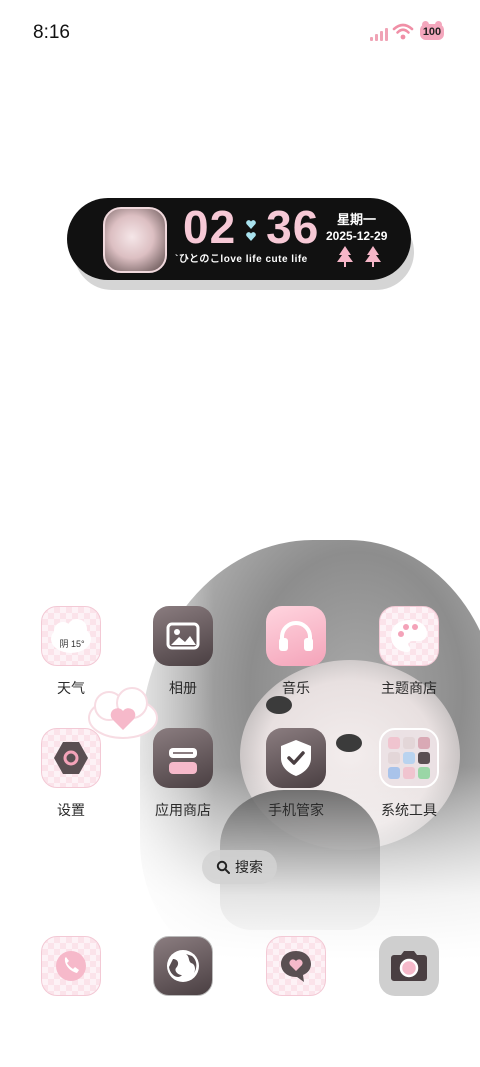 This screenshot has width=480, height=1067. Describe the element at coordinates (71, 636) in the screenshot. I see `weather-icon: 阴 15°` at that location.